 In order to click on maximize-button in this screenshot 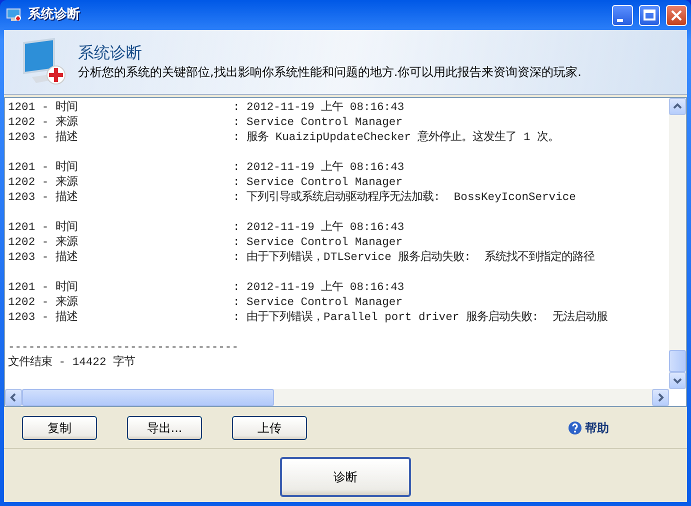, I will do `click(649, 15)`.